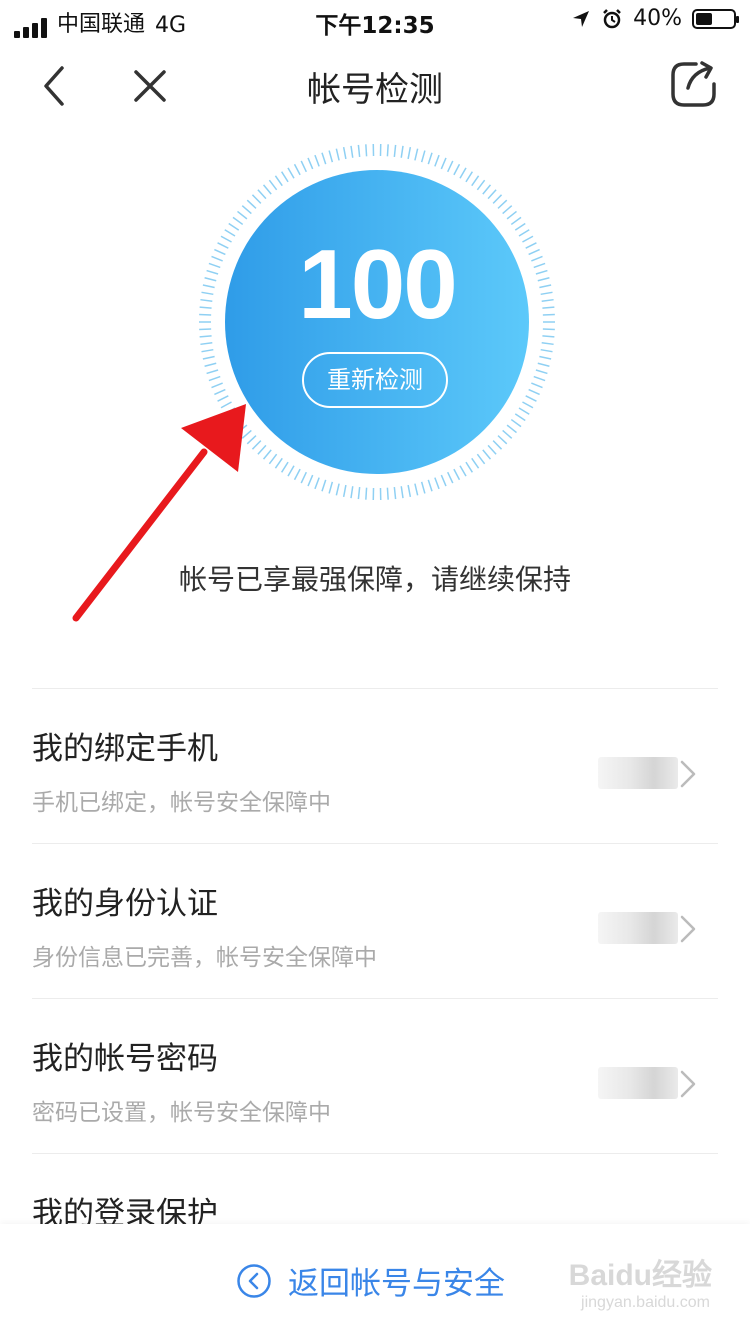 This screenshot has height=1334, width=750. What do you see at coordinates (125, 904) in the screenshot?
I see `item-title: 我的身份认证` at bounding box center [125, 904].